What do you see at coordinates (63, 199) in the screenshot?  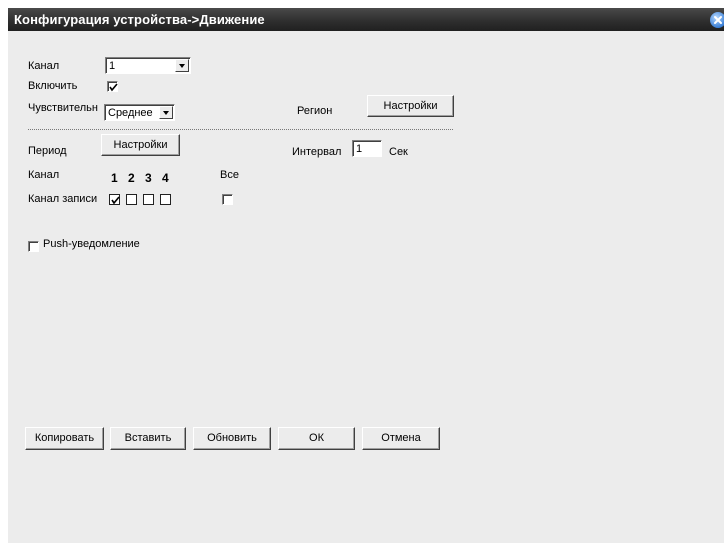 I see `record-channel-label: Канал записи` at bounding box center [63, 199].